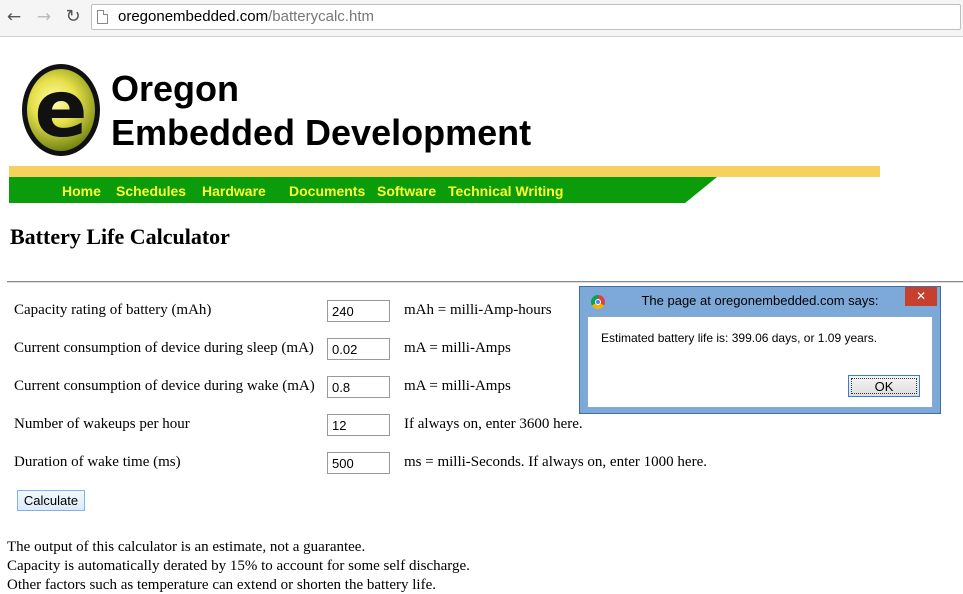 The width and height of the screenshot is (963, 594). I want to click on forward-arrow-icon: →, so click(44, 17).